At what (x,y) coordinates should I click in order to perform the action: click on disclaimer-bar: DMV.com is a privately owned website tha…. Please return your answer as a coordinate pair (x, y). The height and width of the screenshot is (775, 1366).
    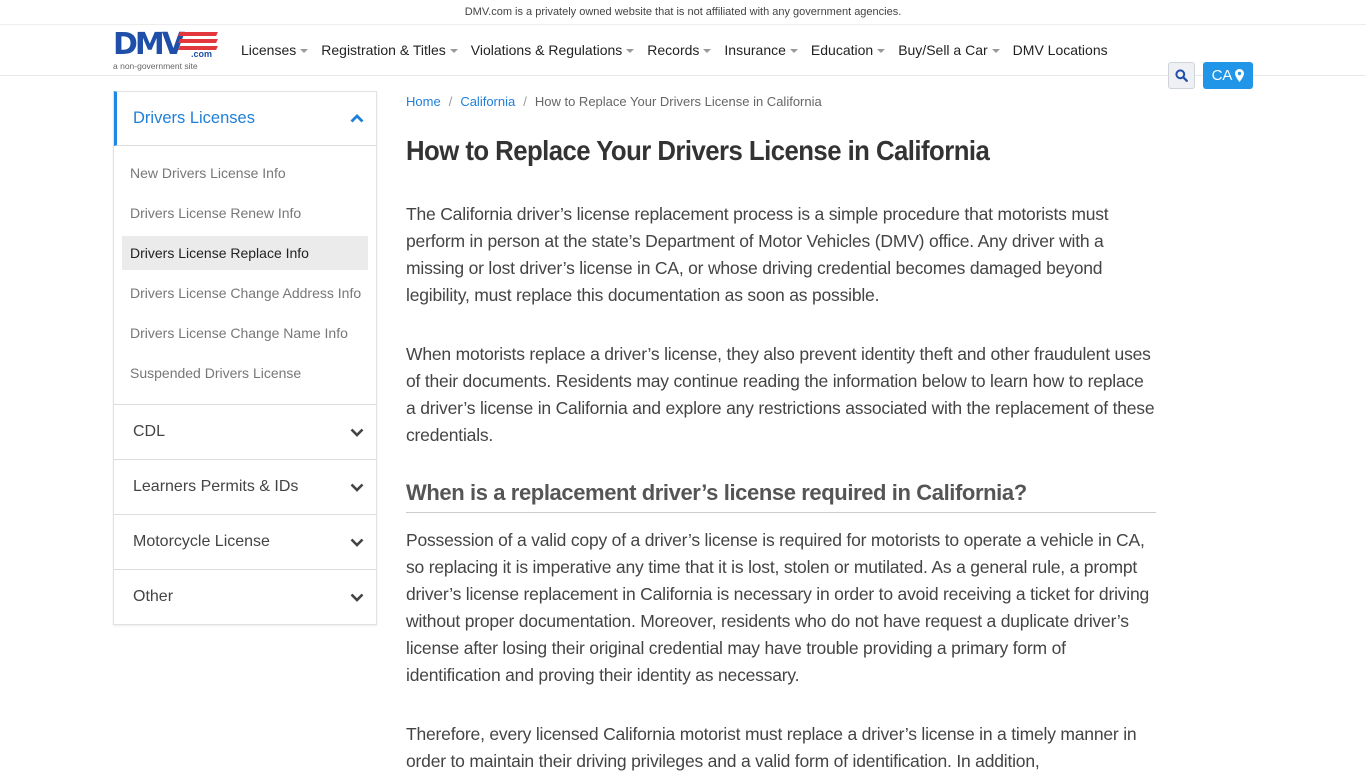
    Looking at the image, I should click on (683, 12).